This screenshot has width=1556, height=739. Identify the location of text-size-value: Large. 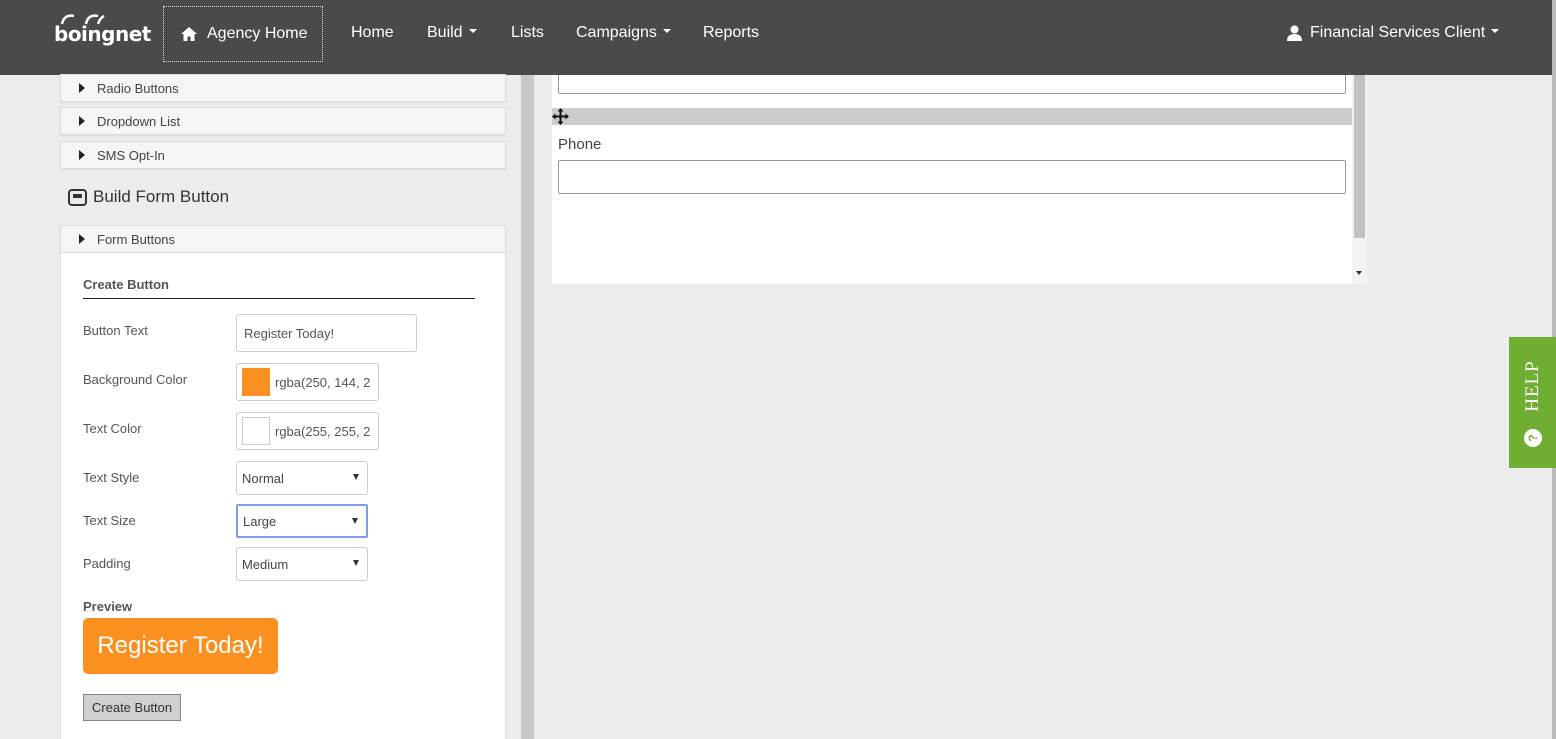
(260, 521).